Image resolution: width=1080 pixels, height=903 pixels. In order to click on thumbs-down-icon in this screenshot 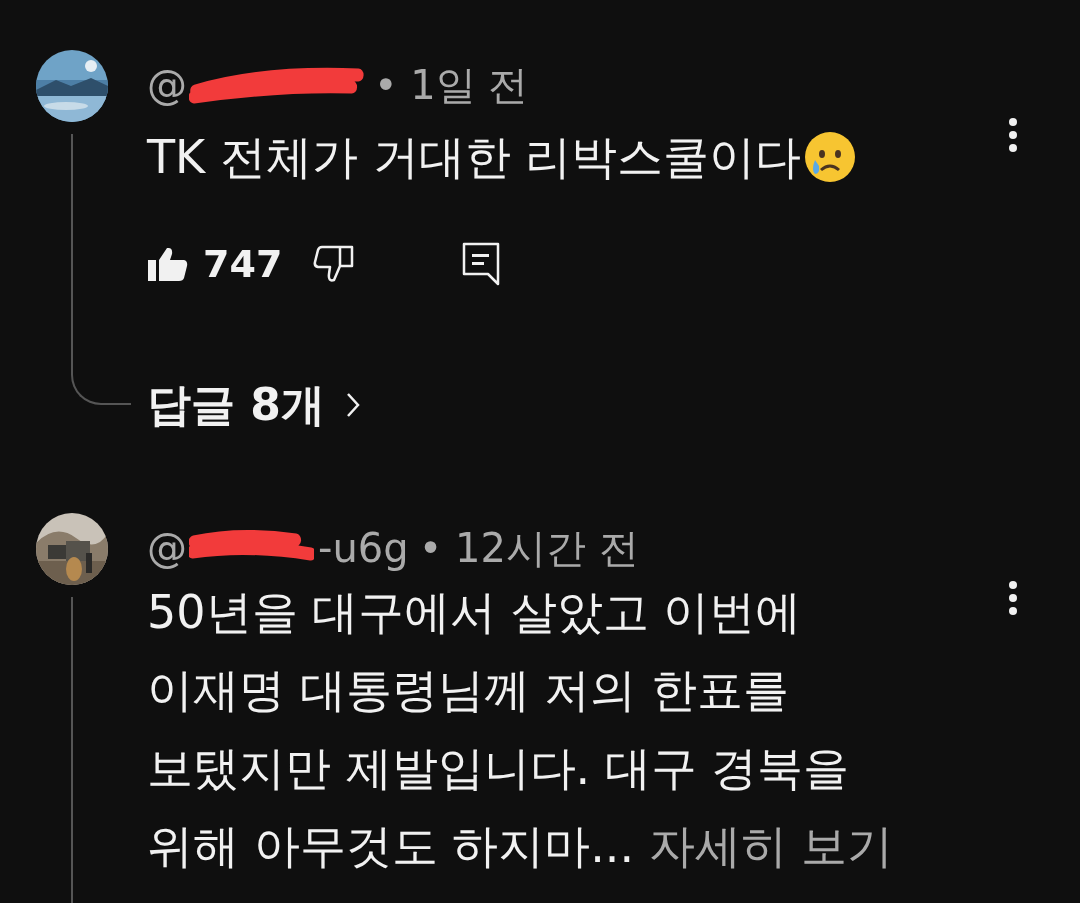, I will do `click(333, 264)`.